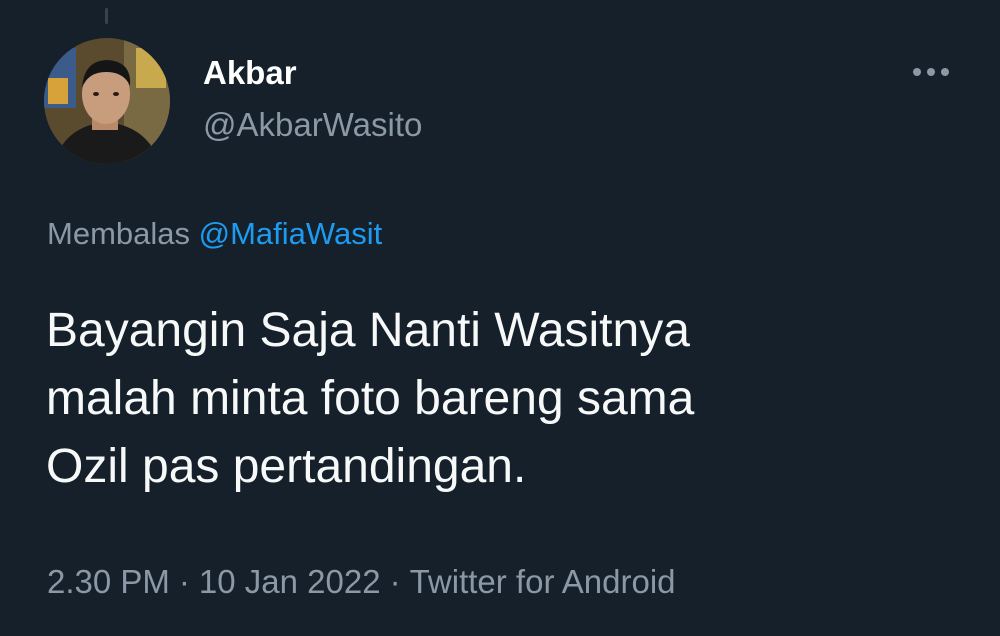  I want to click on tweet-text-line: malah minta foto bareng sama, so click(370, 398).